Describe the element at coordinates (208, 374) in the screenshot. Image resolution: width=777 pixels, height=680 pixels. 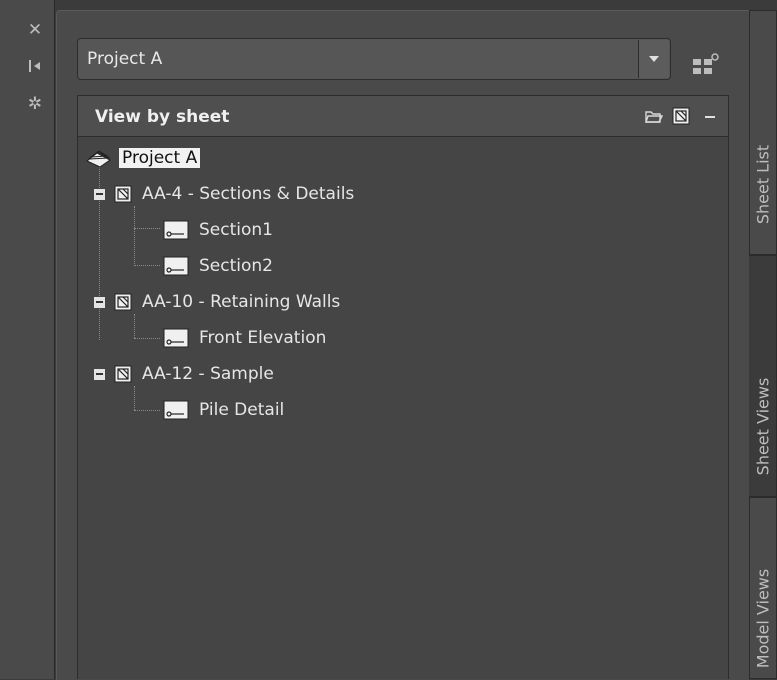
I see `tree-sheet-label: AA-12 - Sample` at that location.